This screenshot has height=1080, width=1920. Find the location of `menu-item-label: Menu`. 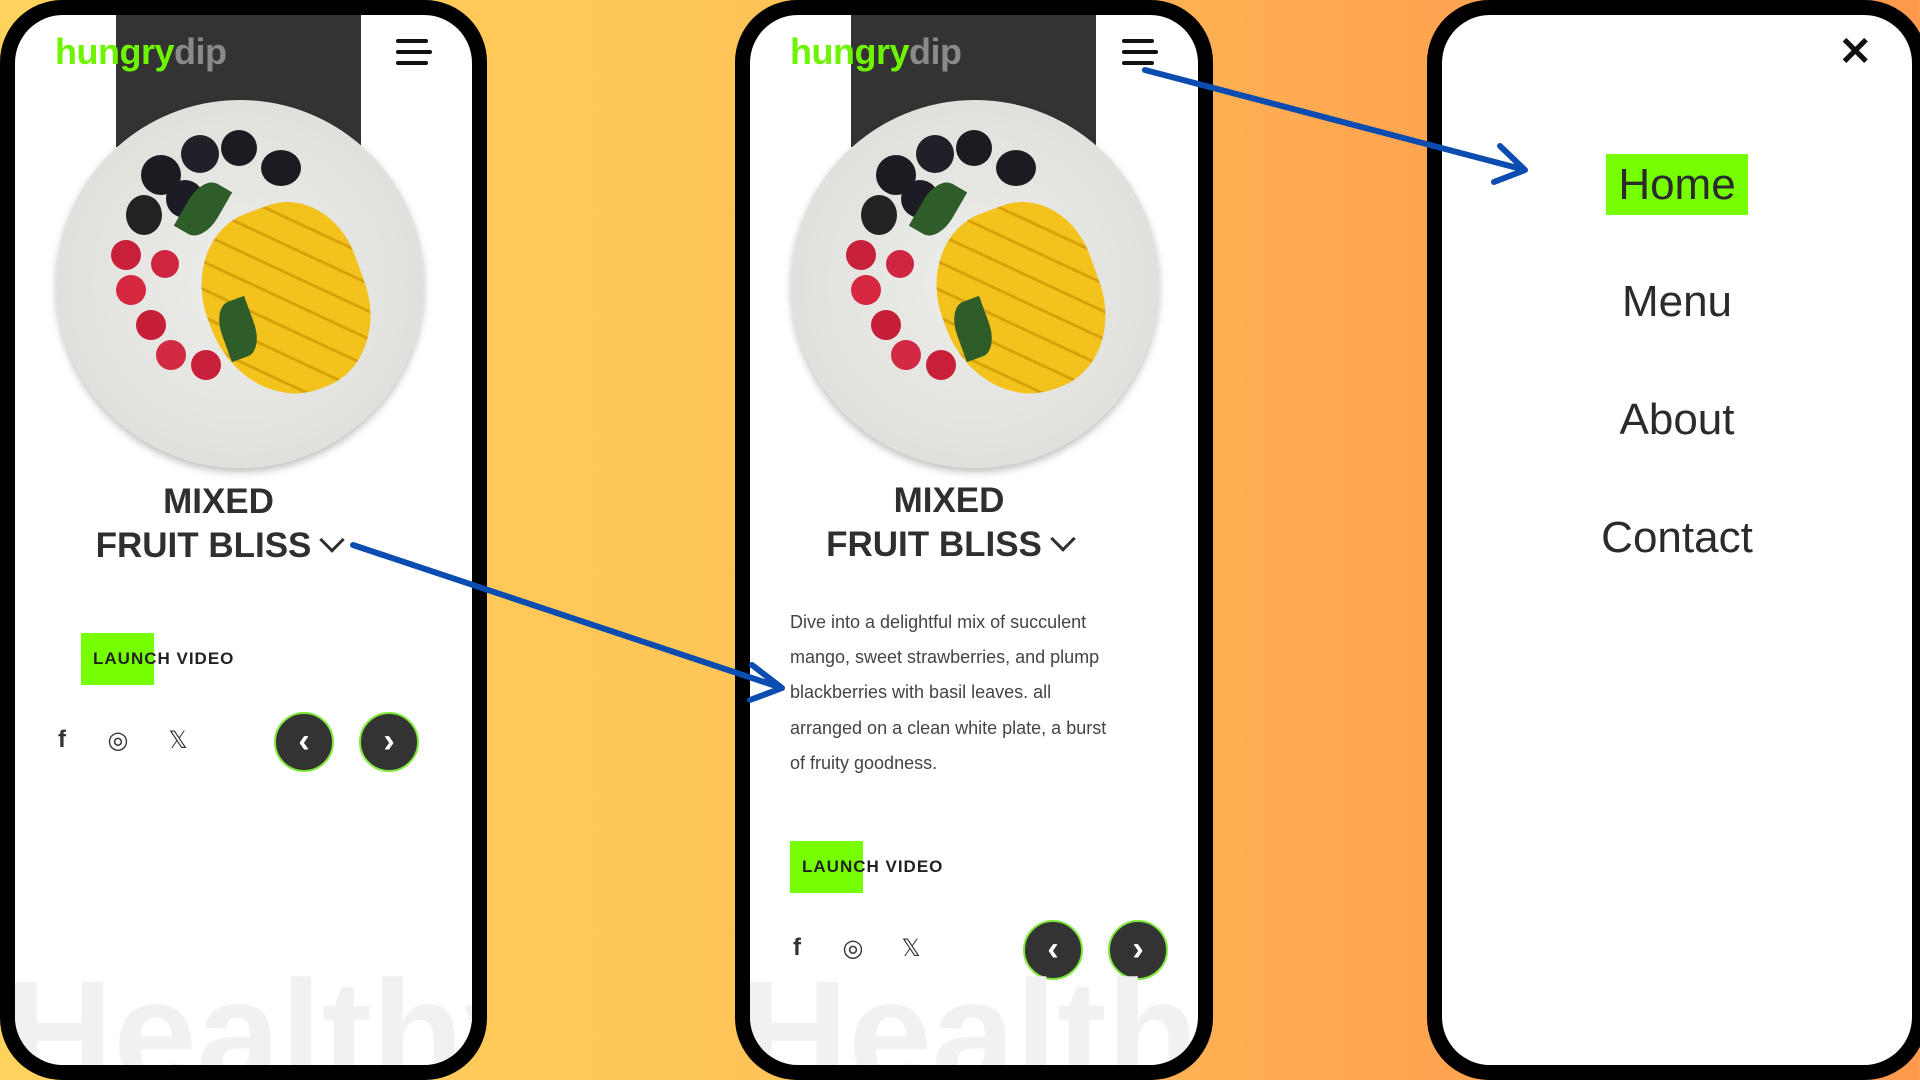

menu-item-label: Menu is located at coordinates (1677, 301).